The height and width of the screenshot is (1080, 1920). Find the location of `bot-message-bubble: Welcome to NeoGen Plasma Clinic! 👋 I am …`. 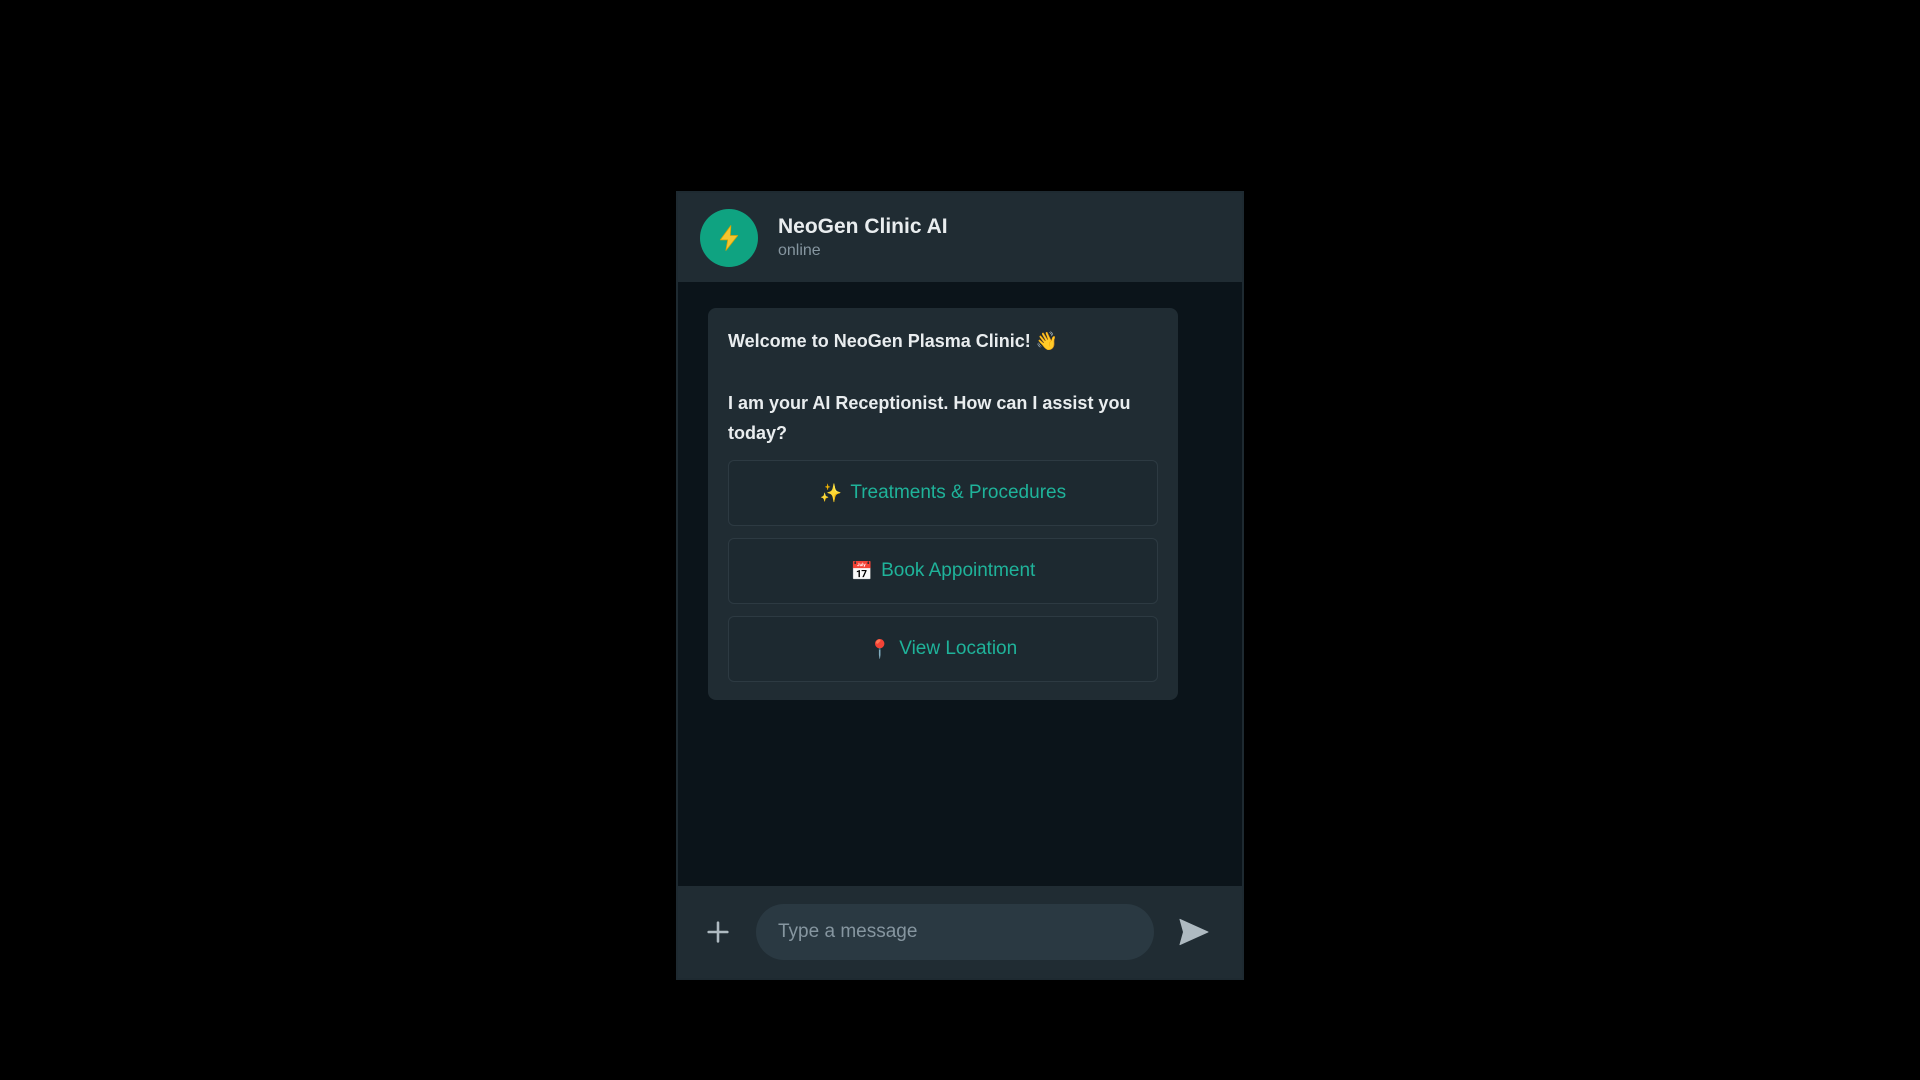

bot-message-bubble: Welcome to NeoGen Plasma Clinic! 👋 I am … is located at coordinates (943, 504).